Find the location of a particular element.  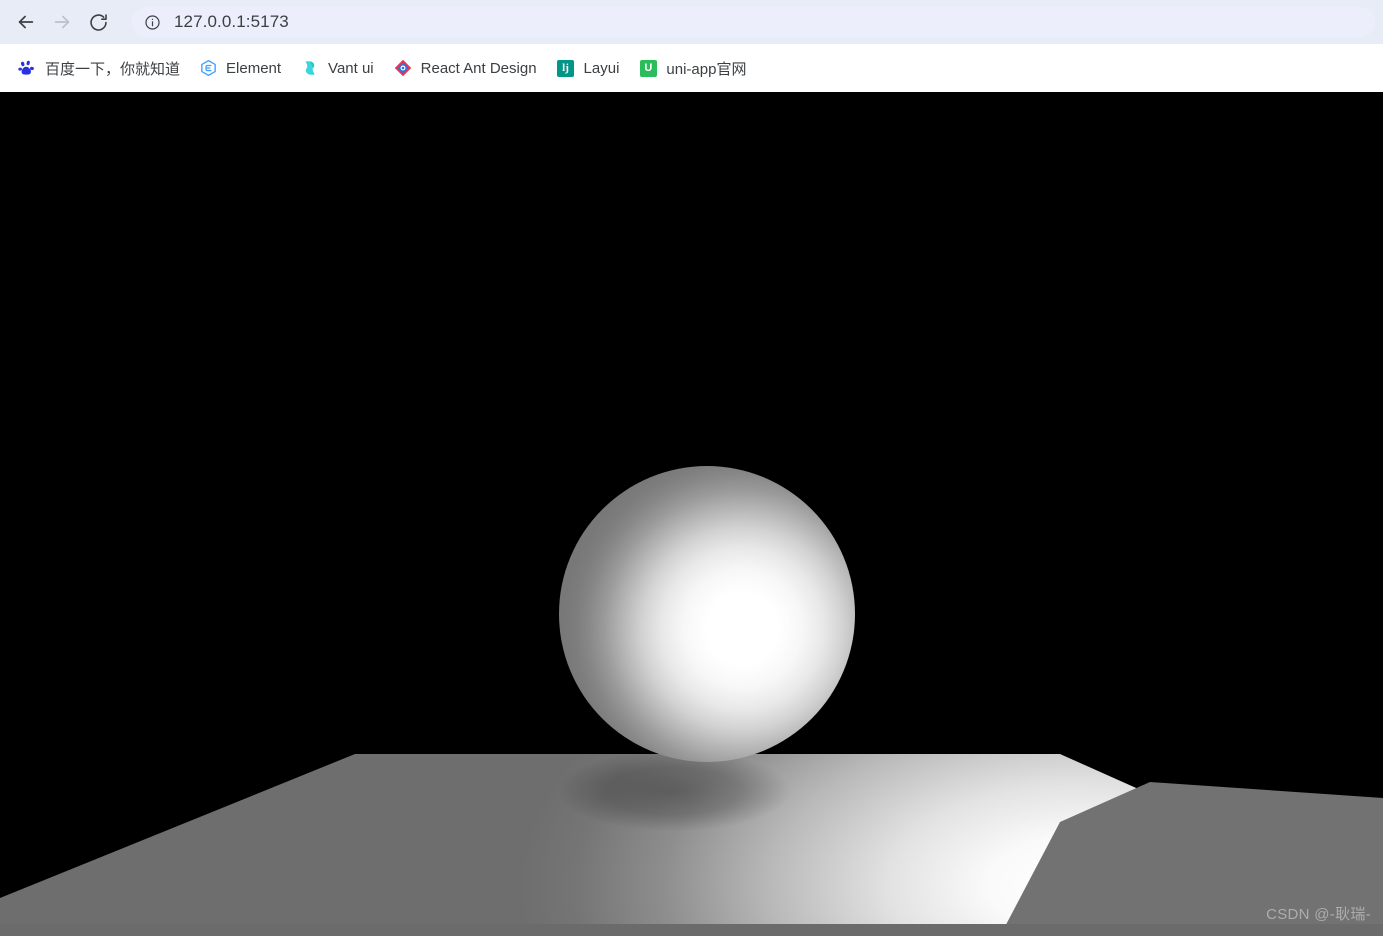

sphere-mesh is located at coordinates (707, 614).